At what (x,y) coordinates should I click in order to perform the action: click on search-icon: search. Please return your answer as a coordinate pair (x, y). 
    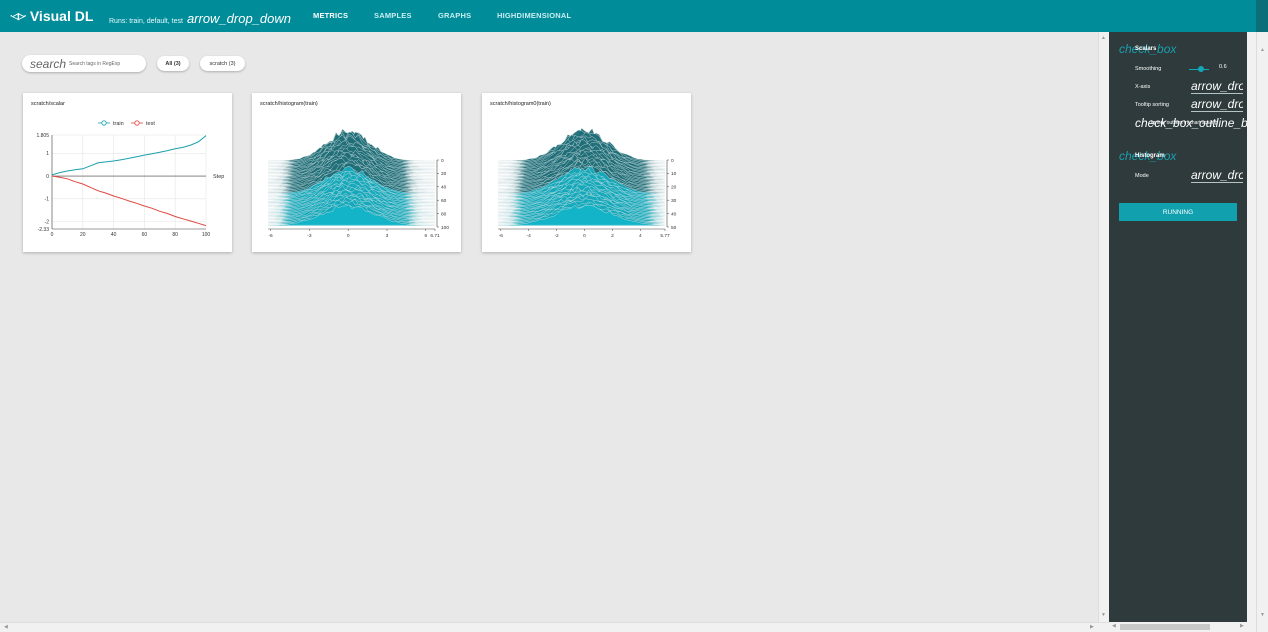
    Looking at the image, I should click on (48, 63).